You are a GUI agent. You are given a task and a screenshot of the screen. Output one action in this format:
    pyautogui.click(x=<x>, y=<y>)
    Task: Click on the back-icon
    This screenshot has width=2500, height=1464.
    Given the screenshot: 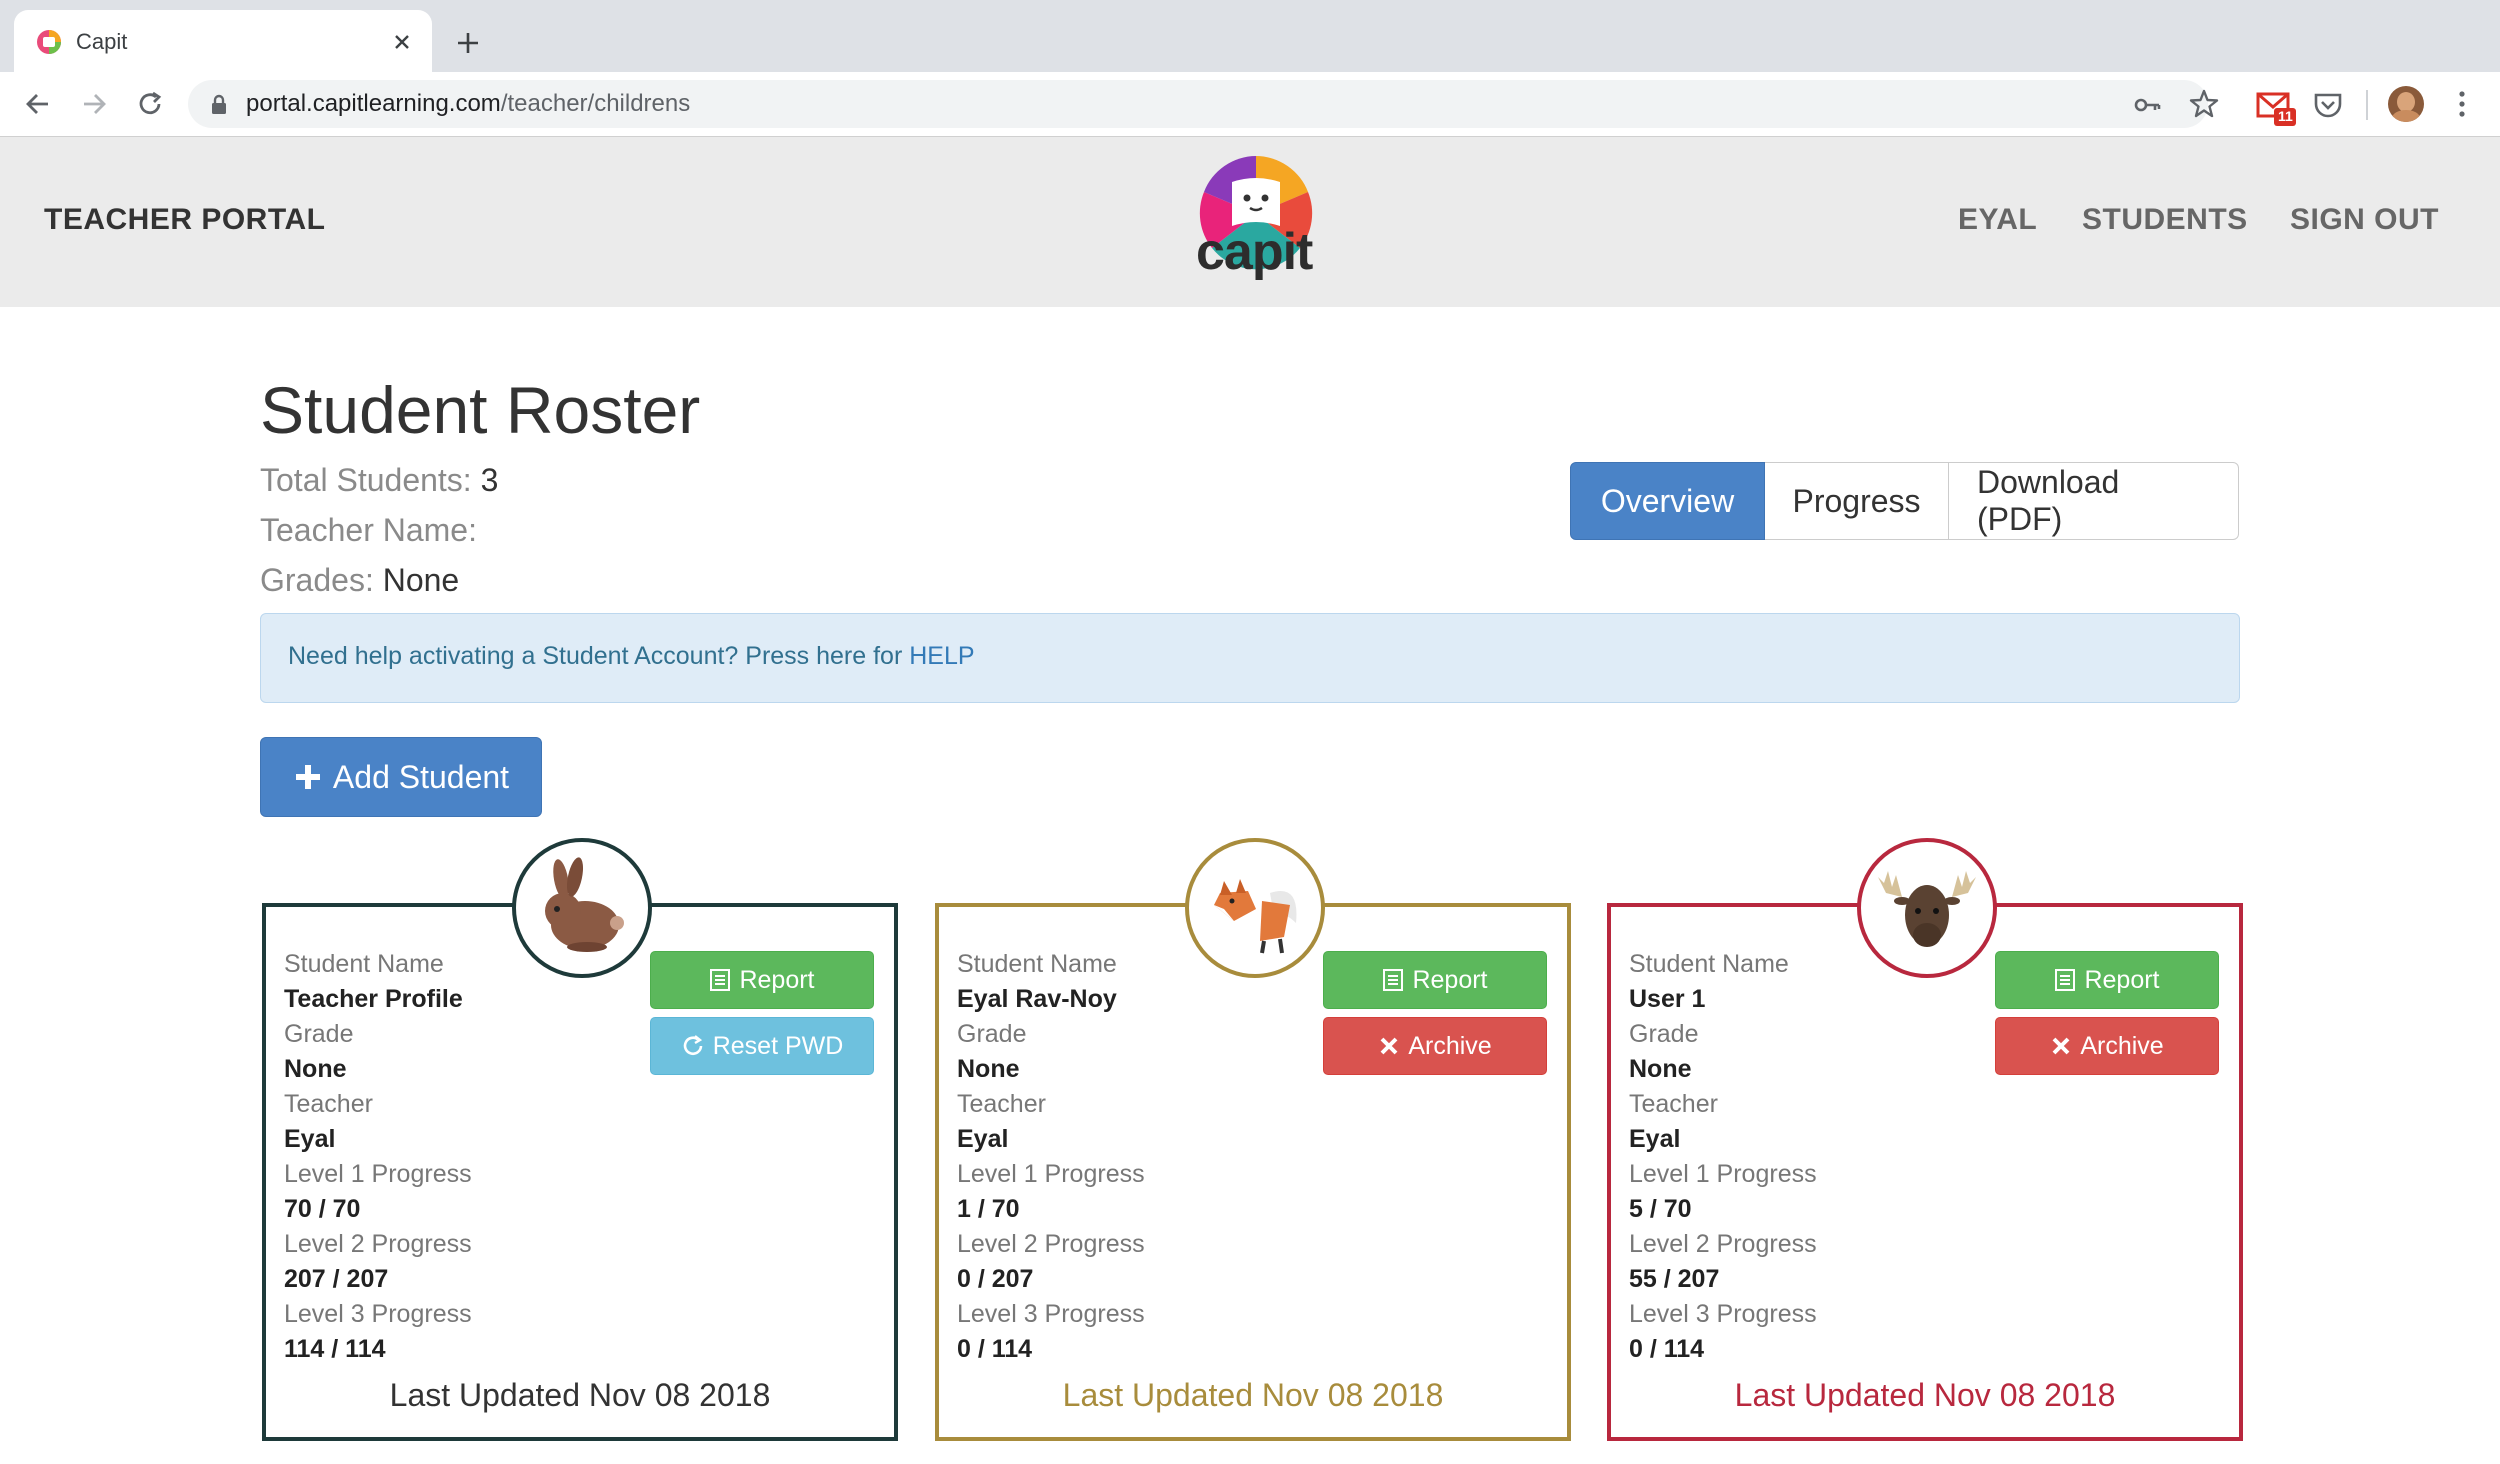 What is the action you would take?
    pyautogui.click(x=38, y=104)
    